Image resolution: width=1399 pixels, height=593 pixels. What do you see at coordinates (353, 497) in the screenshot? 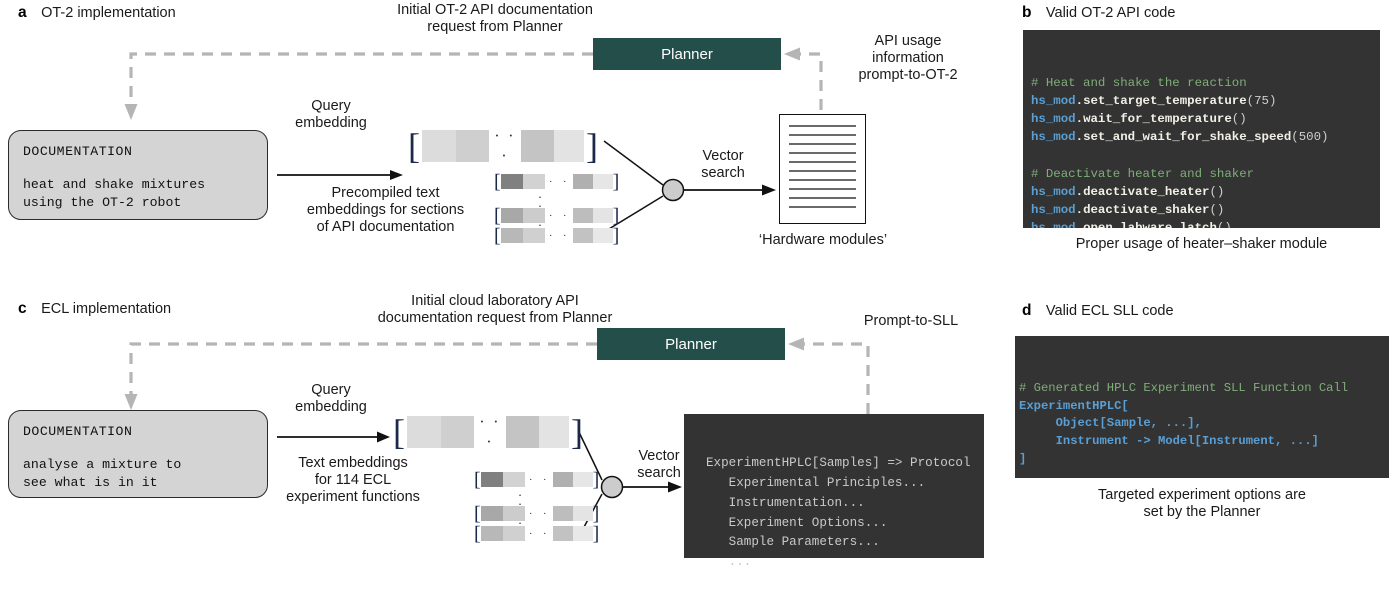
I see `text-embeddings-line3-c: experiment functions` at bounding box center [353, 497].